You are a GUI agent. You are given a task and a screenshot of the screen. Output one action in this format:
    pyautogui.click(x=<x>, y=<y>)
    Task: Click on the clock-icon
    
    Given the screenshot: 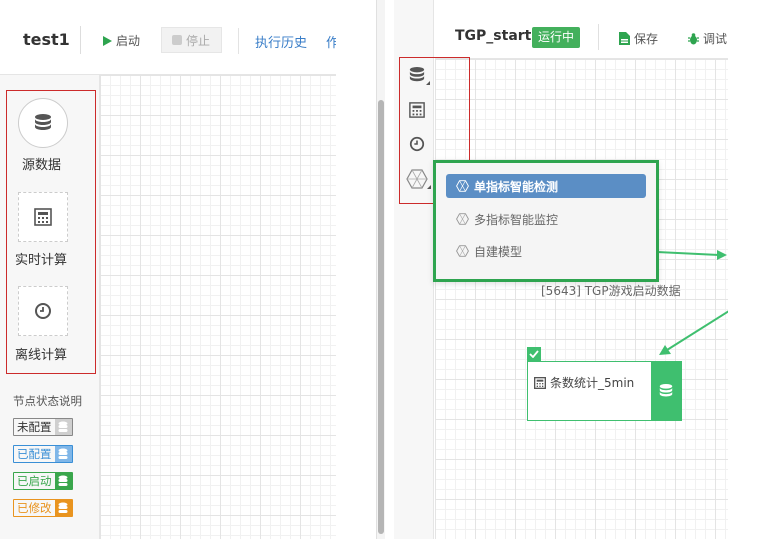 What is the action you would take?
    pyautogui.click(x=43, y=311)
    